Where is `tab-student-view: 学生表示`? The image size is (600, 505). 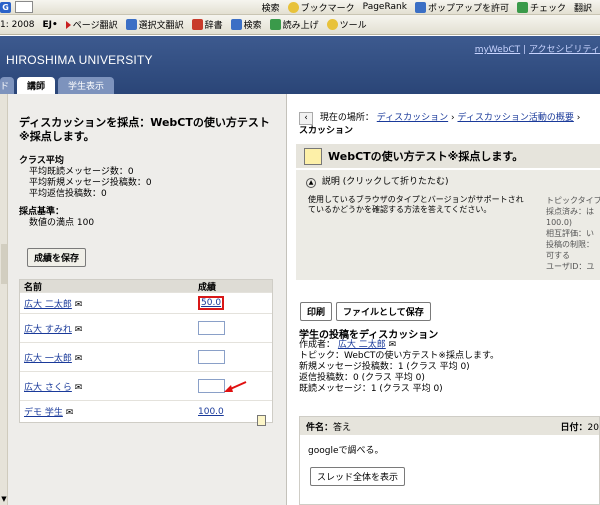 tab-student-view: 学生表示 is located at coordinates (86, 85).